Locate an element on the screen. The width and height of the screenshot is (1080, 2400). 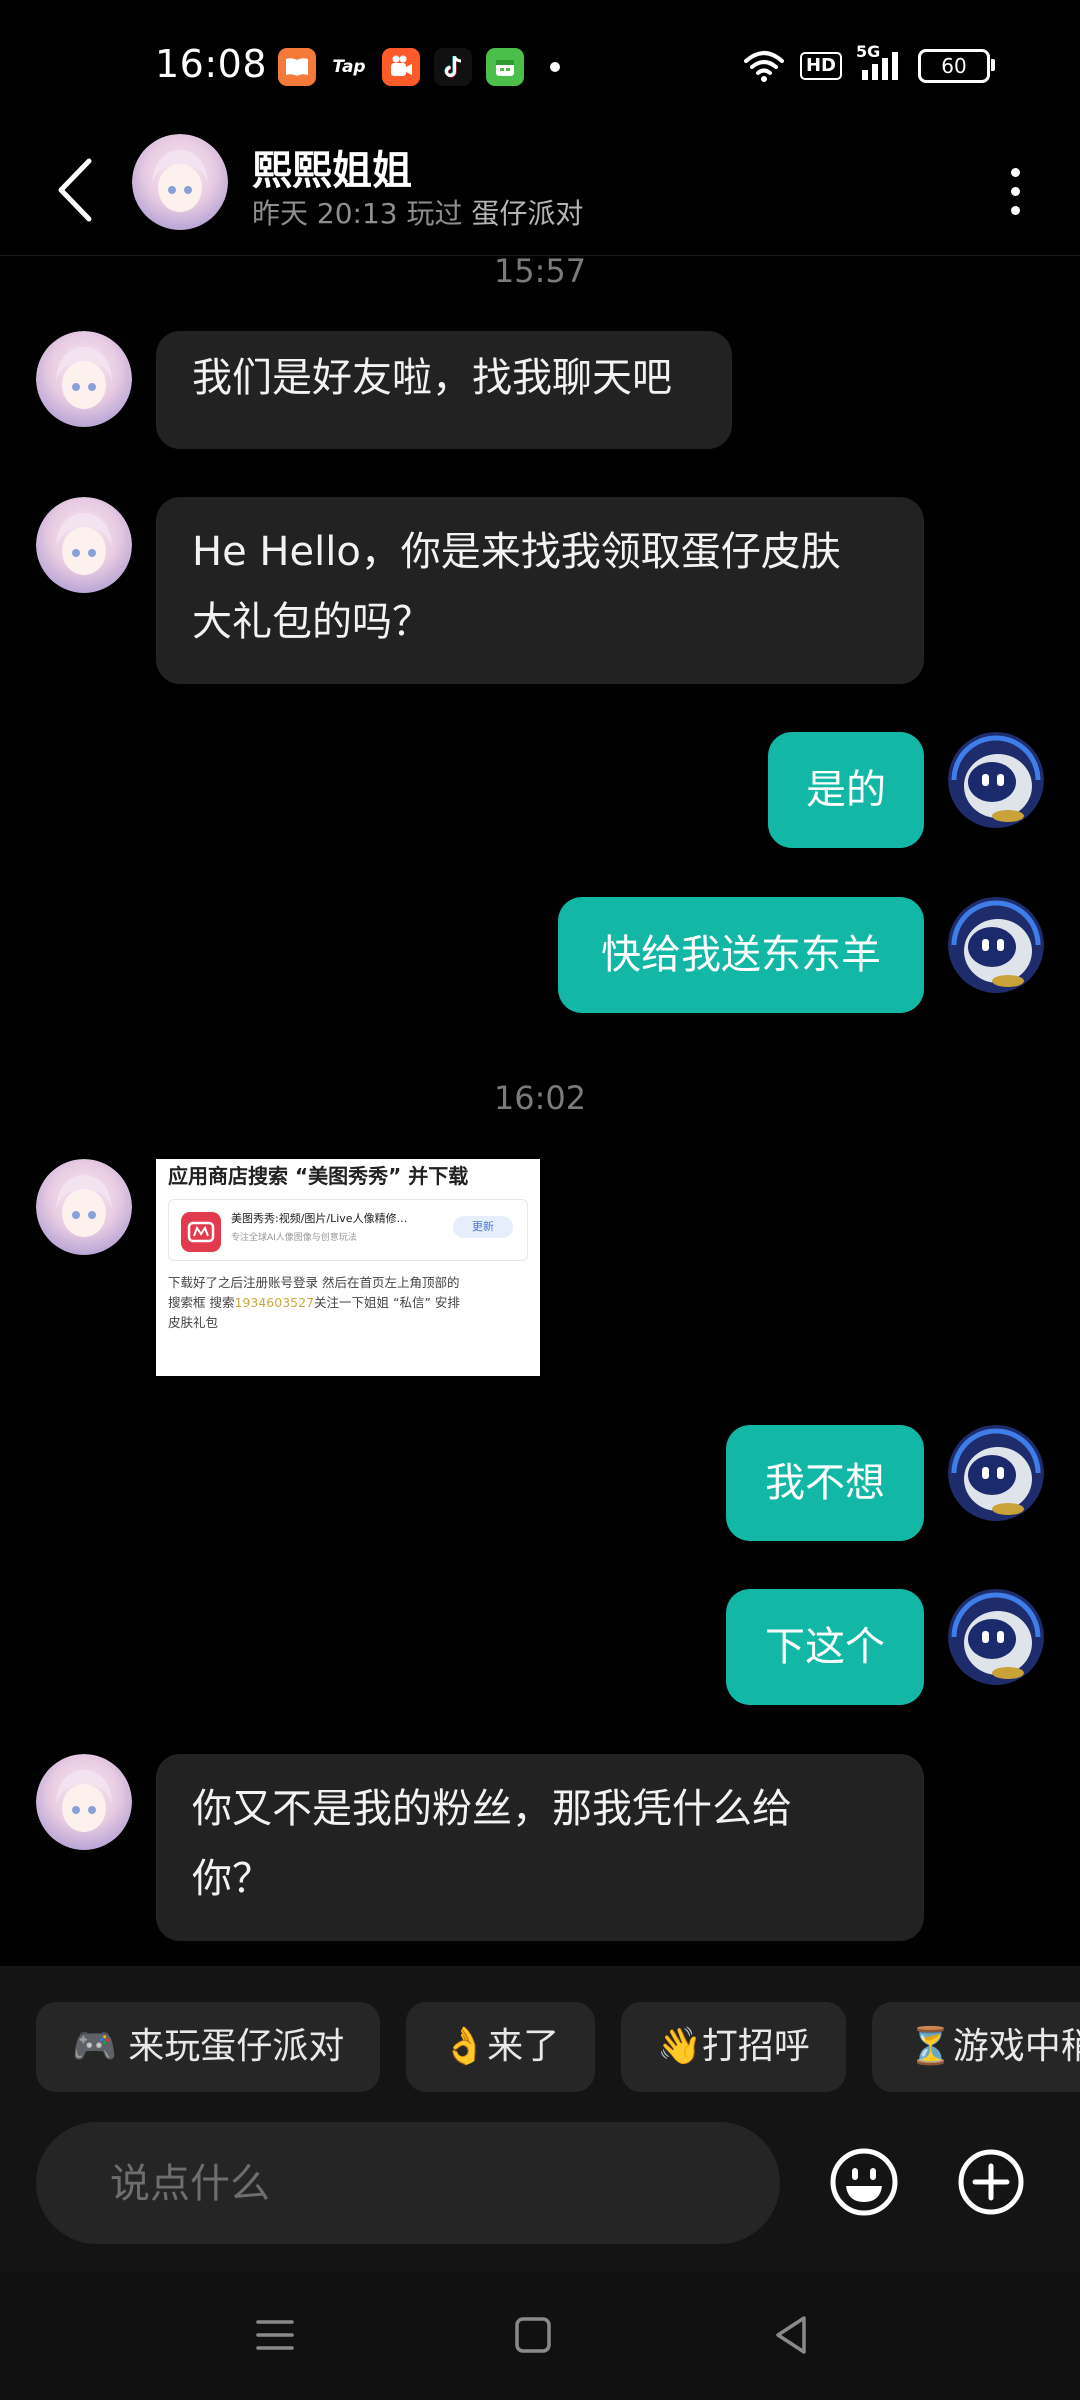
message-text-line: 大礼包的吗？ is located at coordinates (312, 622).